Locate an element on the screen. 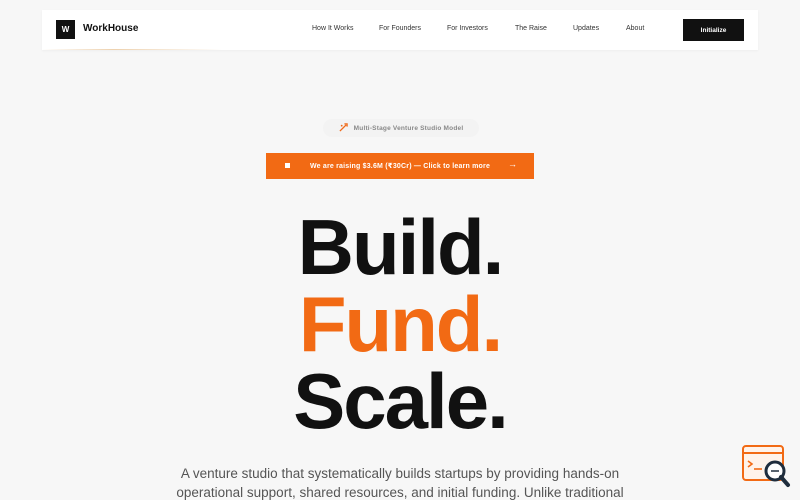 This screenshot has width=800, height=500. header-accent-line is located at coordinates (132, 49).